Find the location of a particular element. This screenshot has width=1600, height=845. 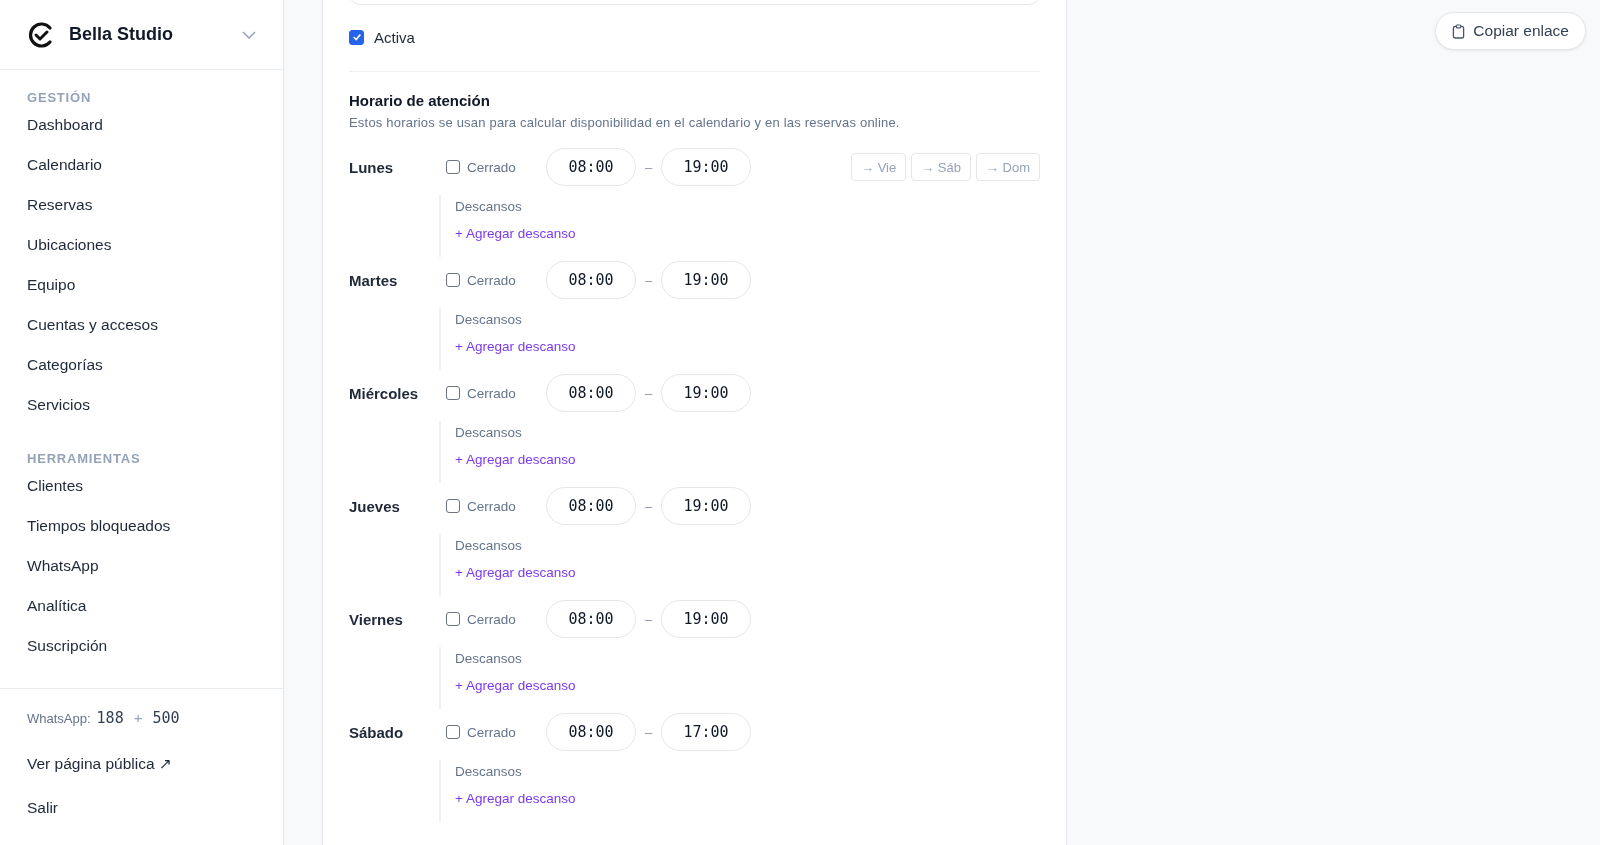

studio-name: Bella Studio is located at coordinates (121, 34).